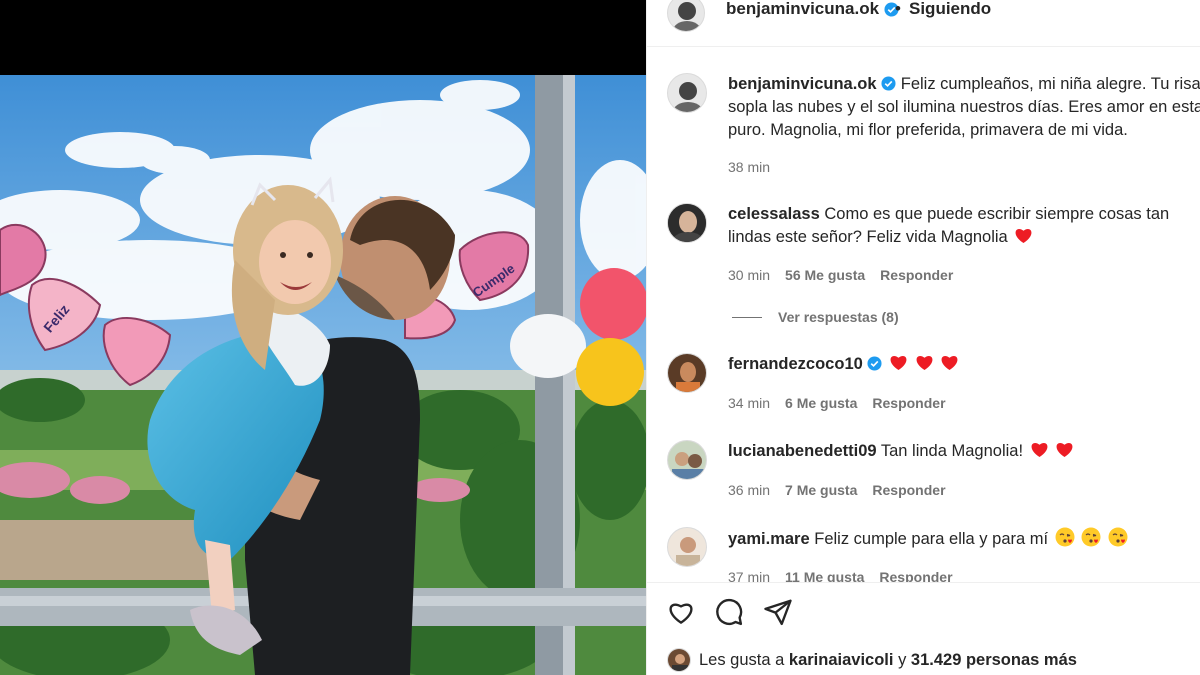 This screenshot has height=675, width=1200. What do you see at coordinates (749, 167) in the screenshot?
I see `caption-time: 38 min` at bounding box center [749, 167].